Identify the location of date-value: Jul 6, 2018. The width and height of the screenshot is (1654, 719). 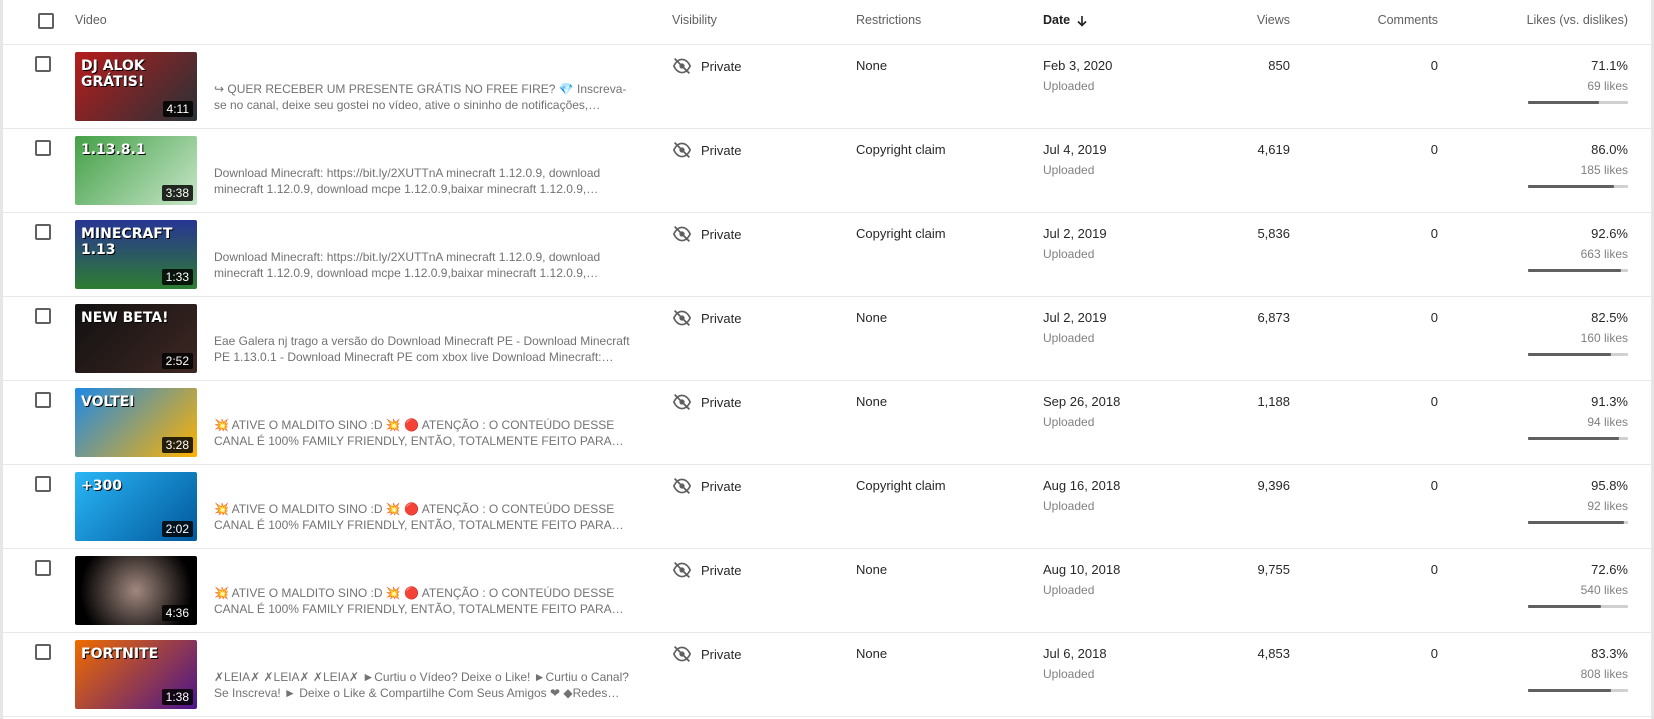
(1075, 653).